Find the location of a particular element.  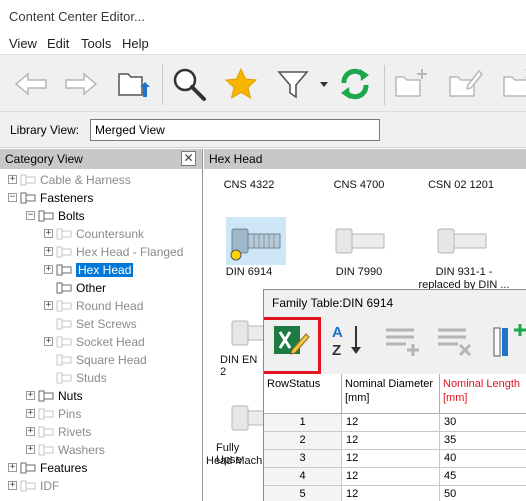

tree-item: + Hex Head - Flanged is located at coordinates (100, 252).